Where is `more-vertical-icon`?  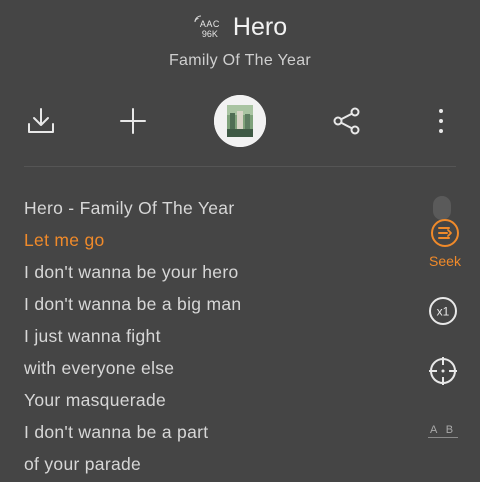
more-vertical-icon is located at coordinates (441, 121).